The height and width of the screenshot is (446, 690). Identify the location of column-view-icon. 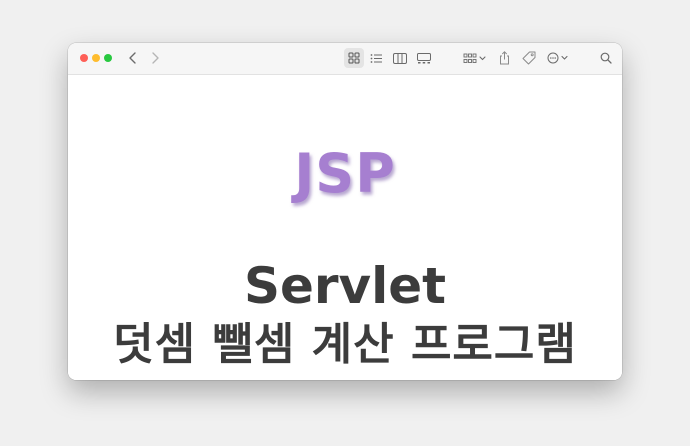
(400, 58).